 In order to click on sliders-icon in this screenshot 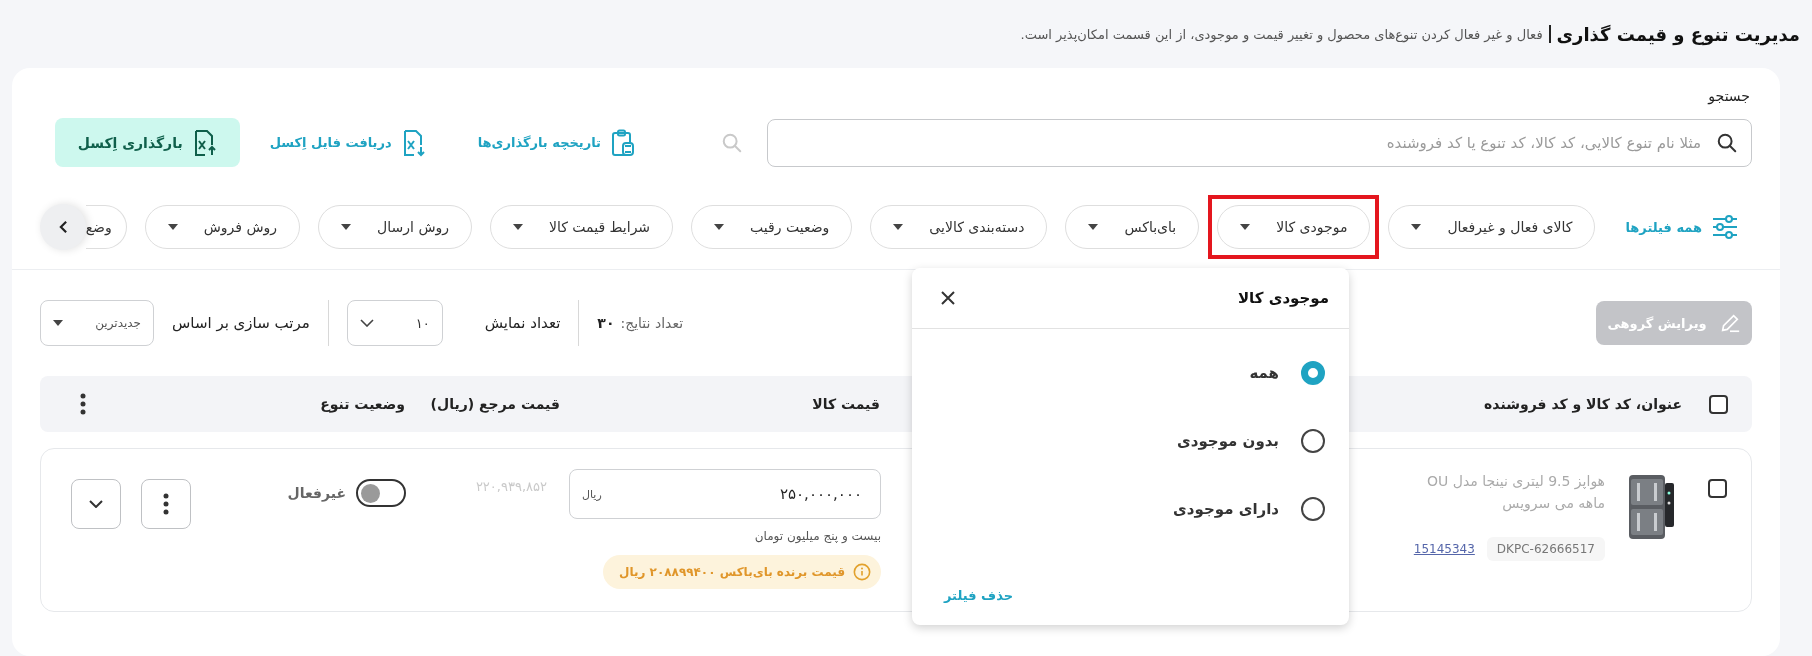, I will do `click(1725, 227)`.